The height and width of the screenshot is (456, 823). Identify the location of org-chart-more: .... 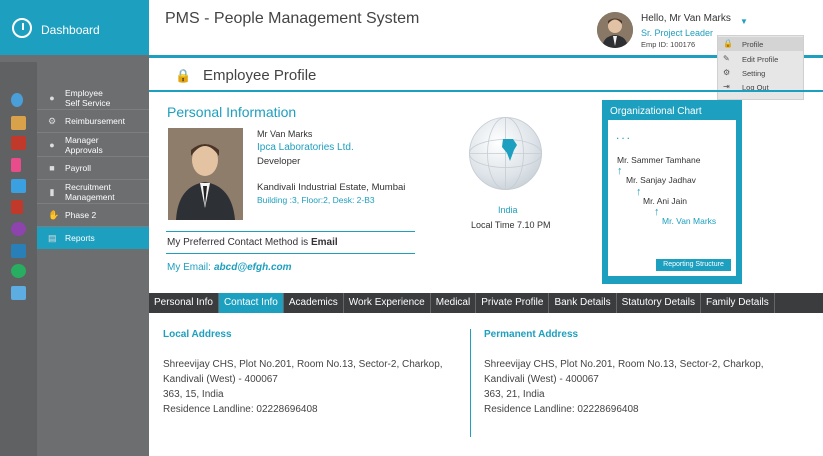
(624, 135).